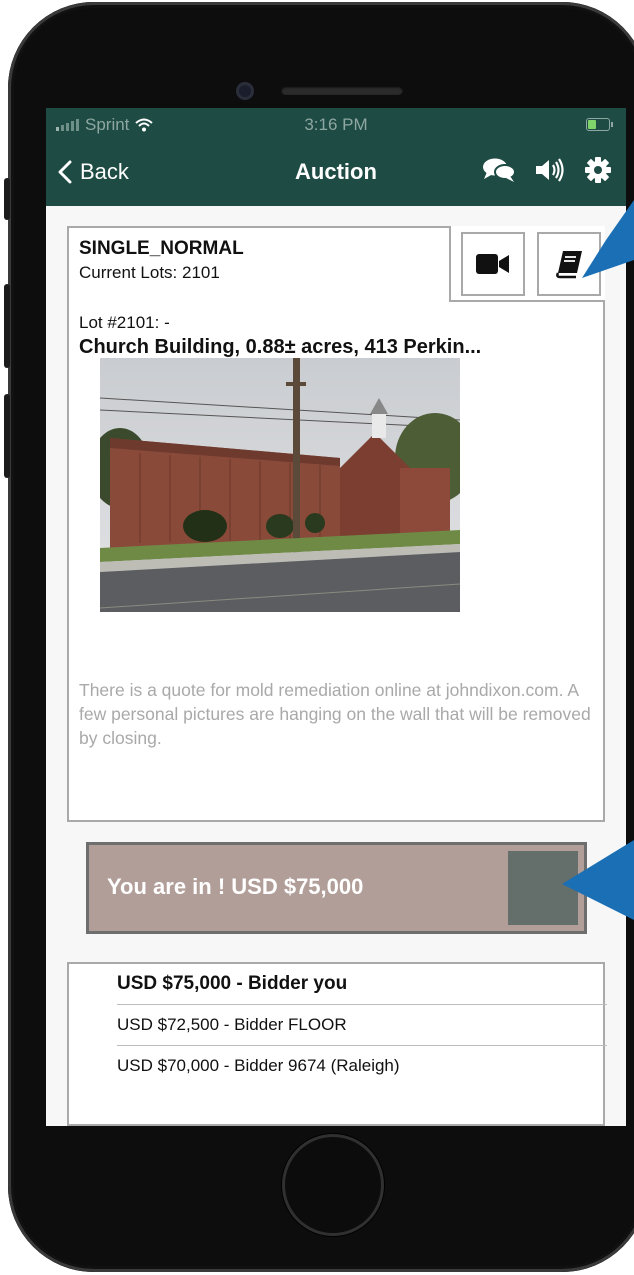 Image resolution: width=634 pixels, height=1275 pixels. Describe the element at coordinates (7, 199) in the screenshot. I see `mute-switch` at that location.